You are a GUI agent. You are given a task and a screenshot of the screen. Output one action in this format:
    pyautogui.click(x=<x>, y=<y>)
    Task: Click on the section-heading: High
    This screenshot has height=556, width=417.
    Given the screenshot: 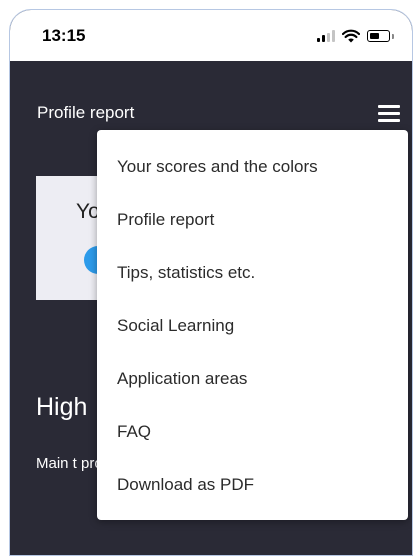 What is the action you would take?
    pyautogui.click(x=62, y=407)
    